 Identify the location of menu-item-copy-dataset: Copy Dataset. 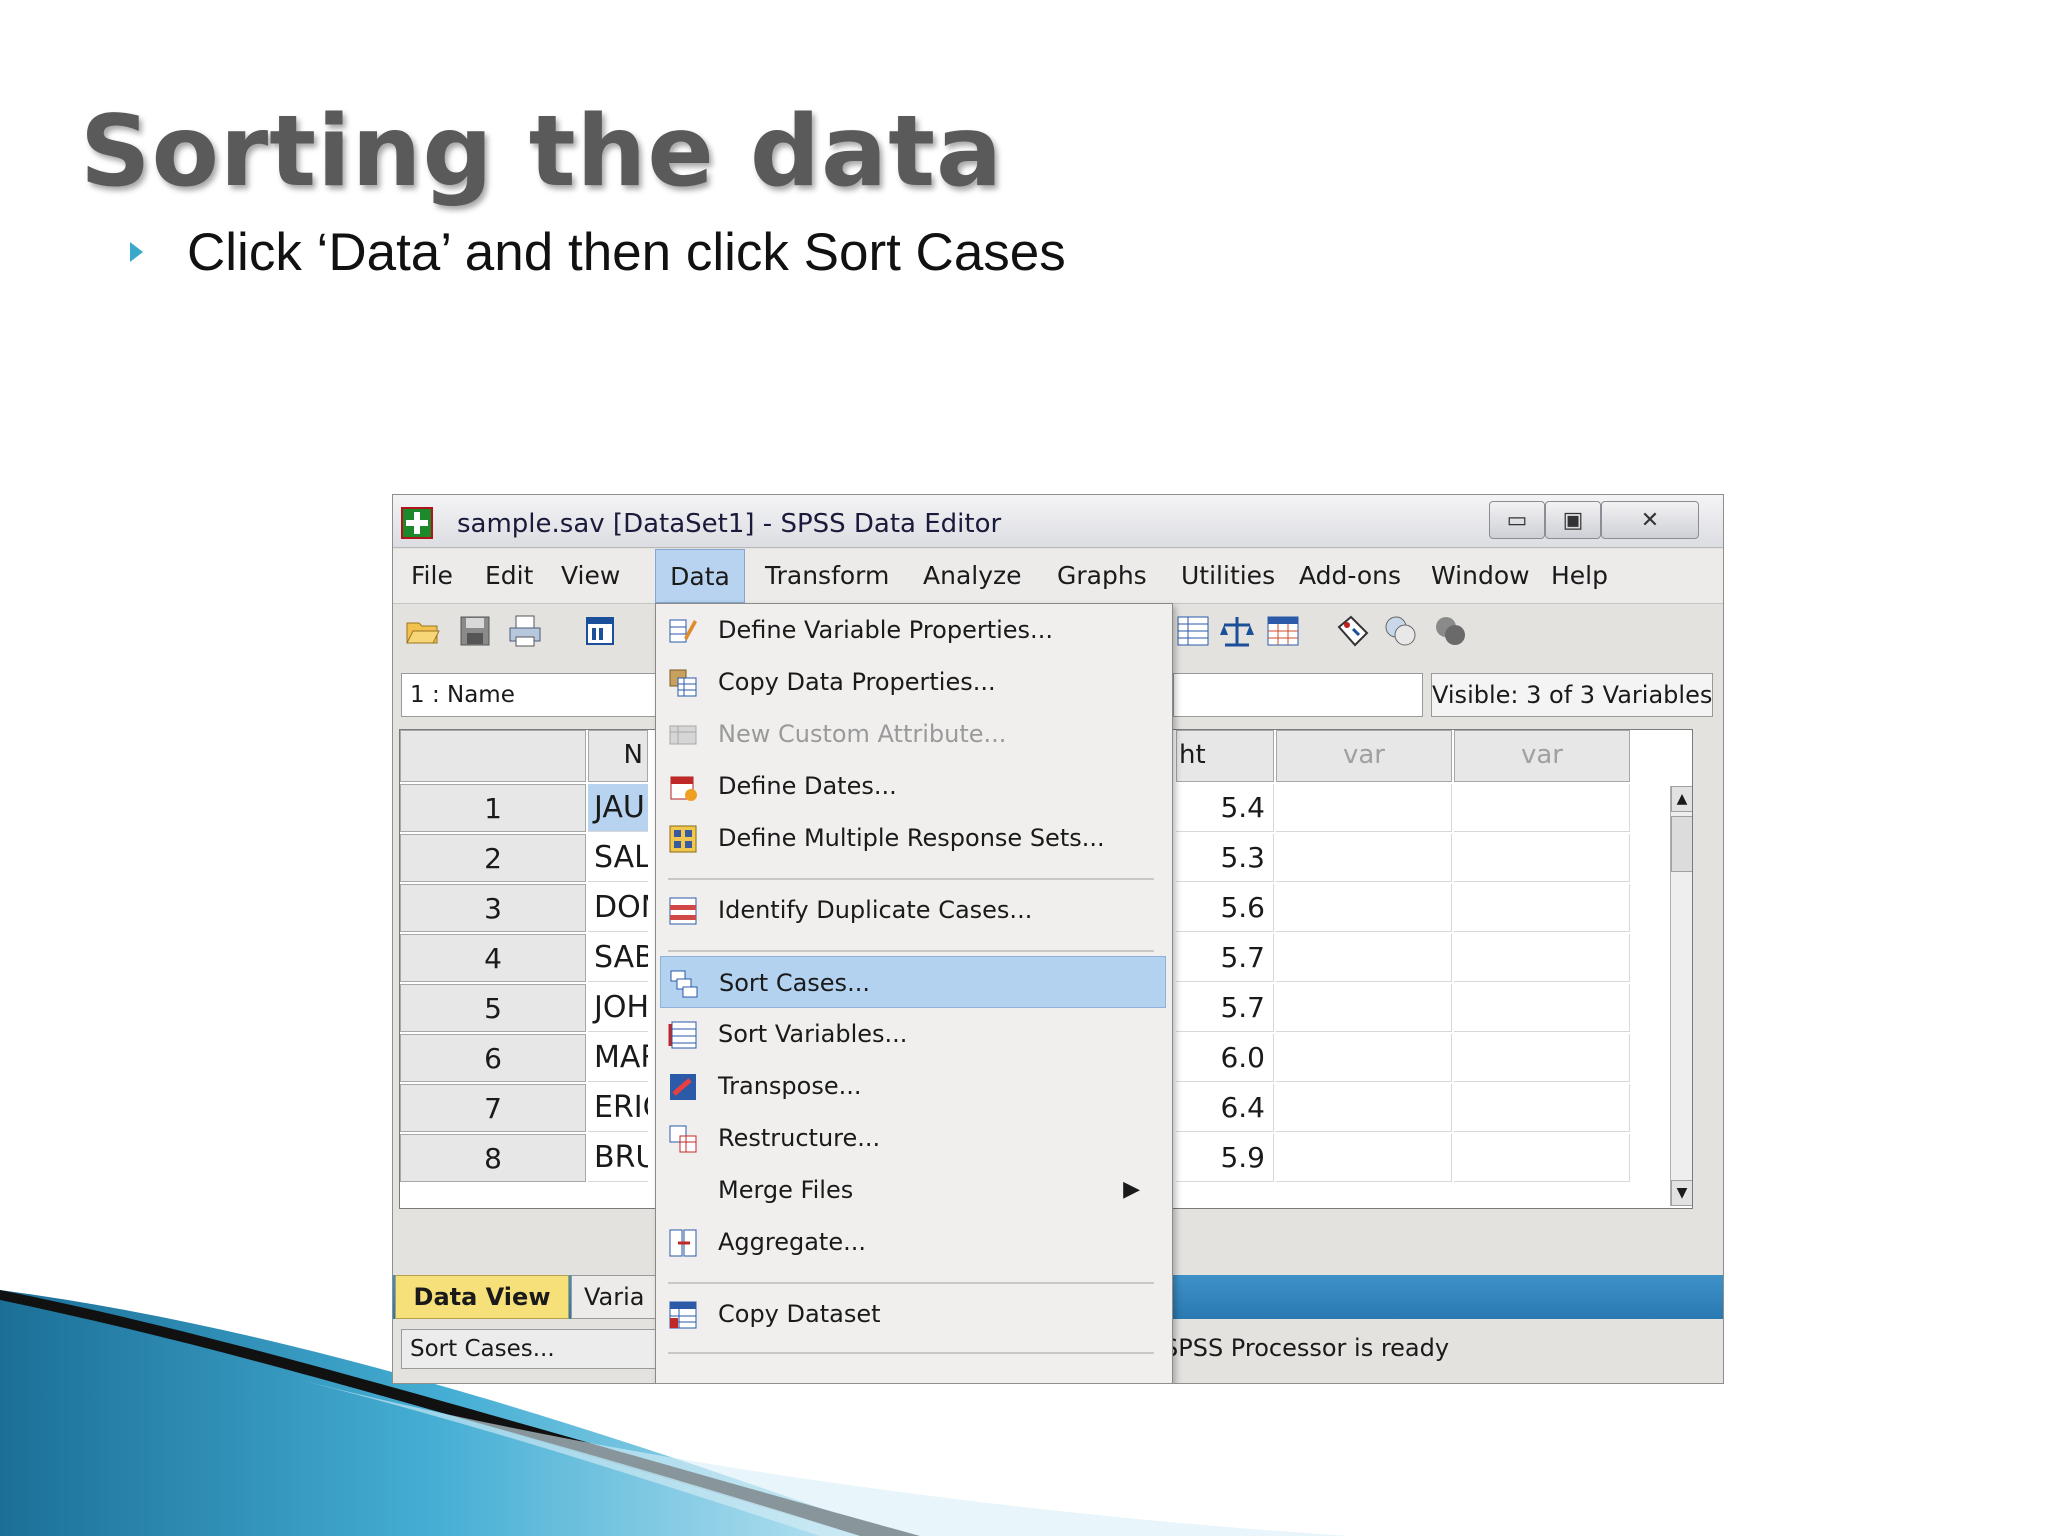
(913, 1314).